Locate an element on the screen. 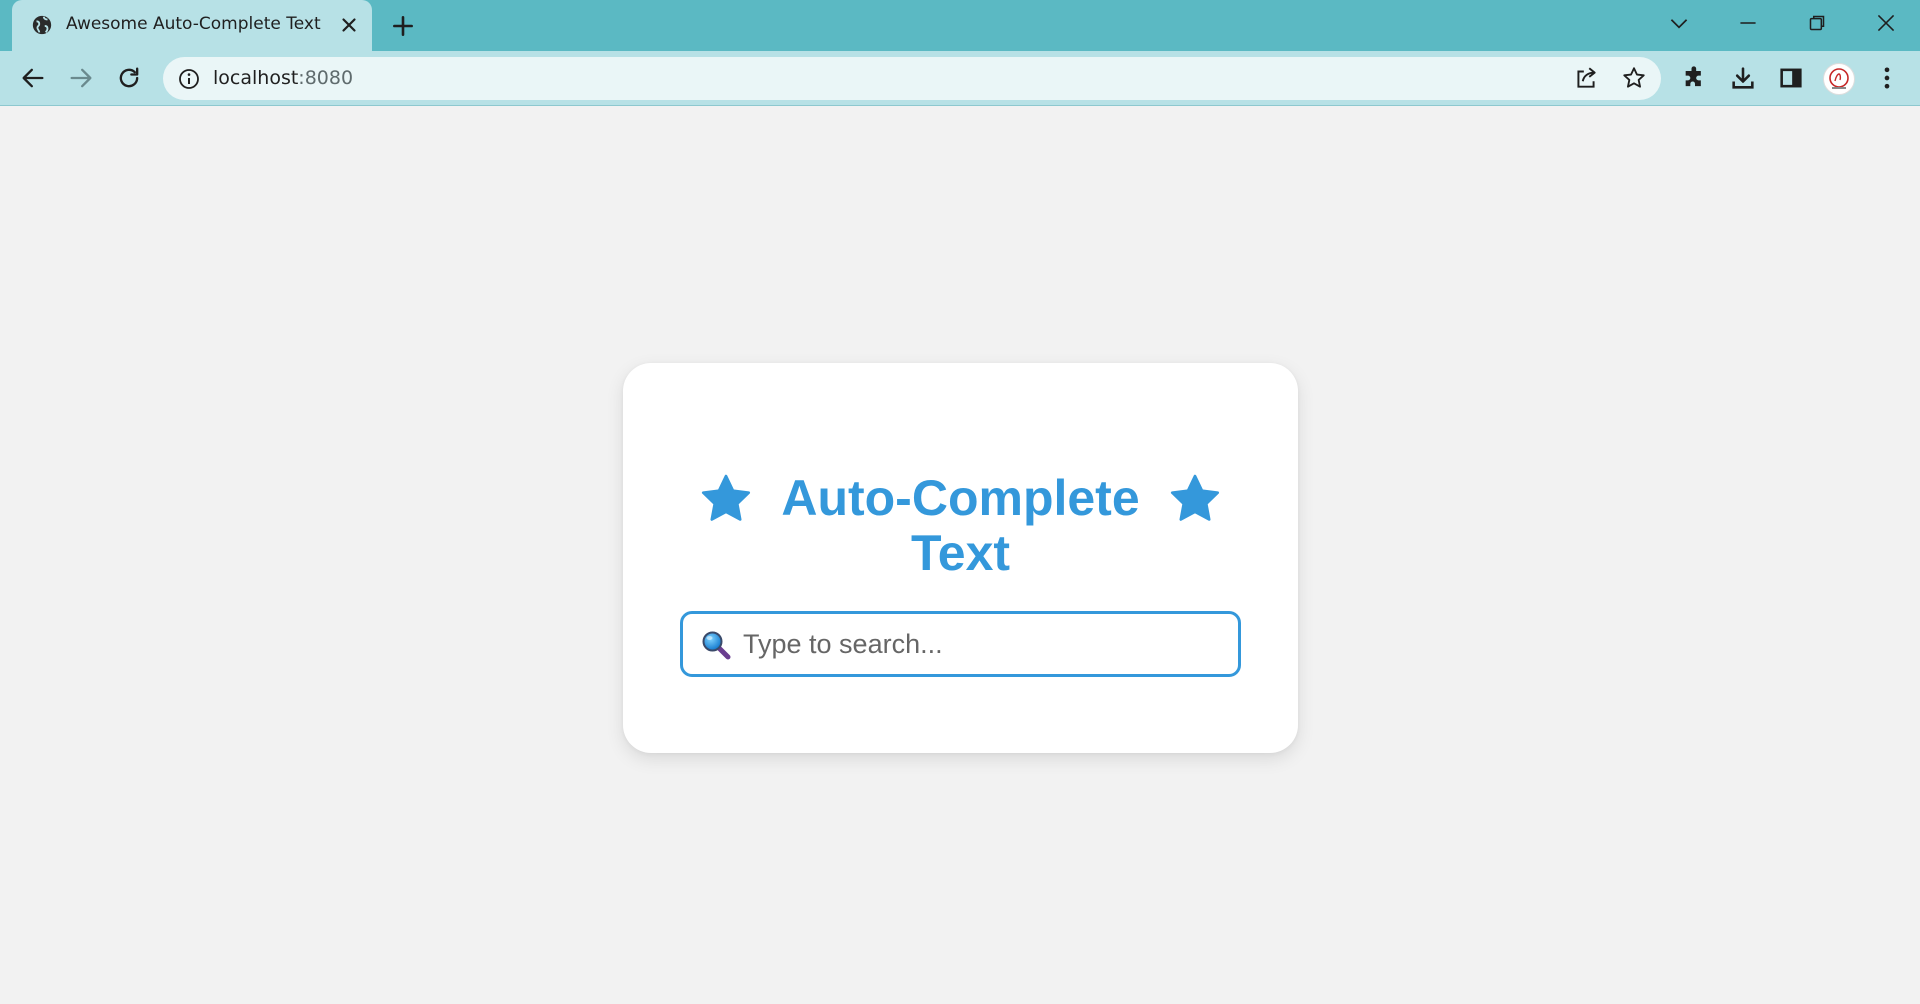 The image size is (1920, 1004). url-port: :8080 is located at coordinates (326, 78).